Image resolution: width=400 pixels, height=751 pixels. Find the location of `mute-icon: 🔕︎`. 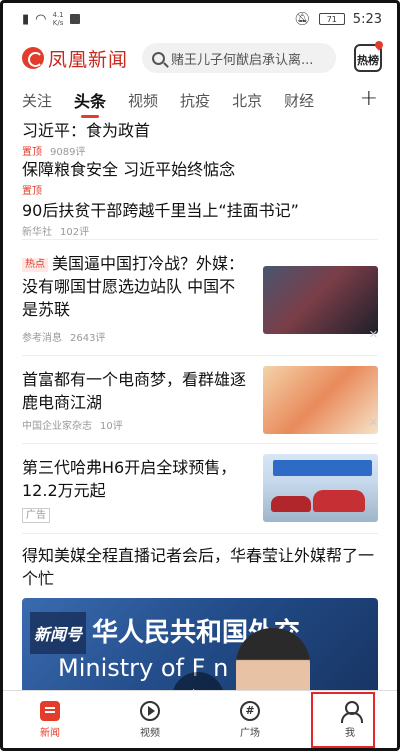

mute-icon: 🔕︎ is located at coordinates (302, 19).